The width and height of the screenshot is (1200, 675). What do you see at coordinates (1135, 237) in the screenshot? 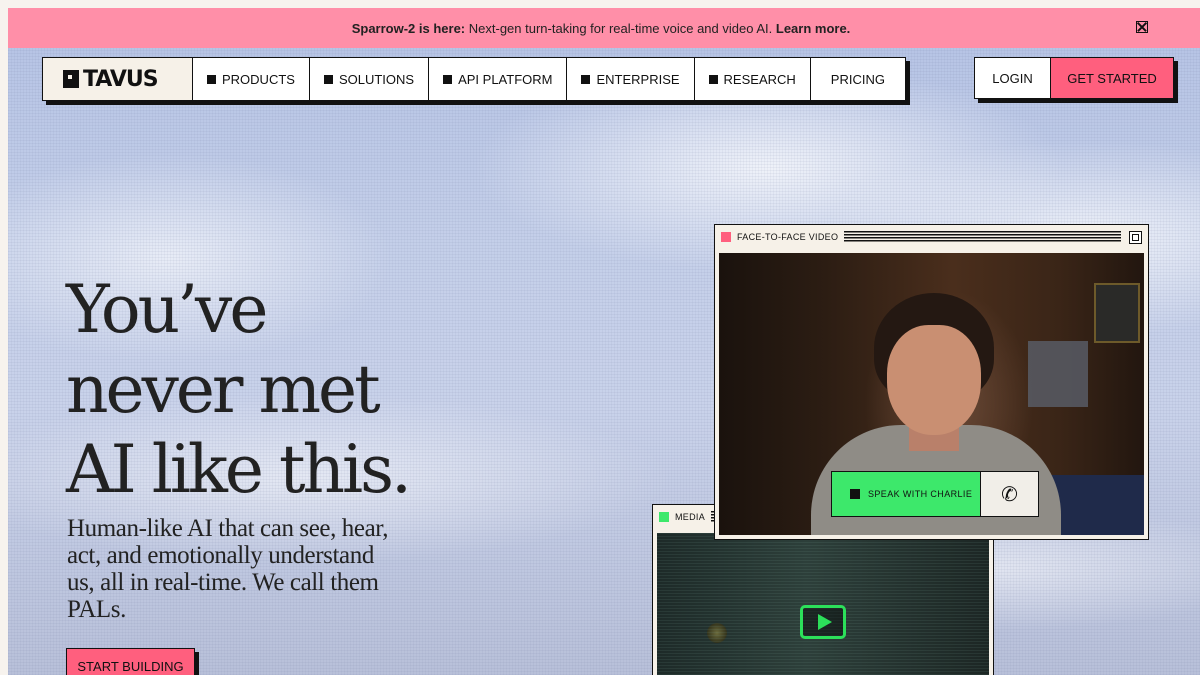
I see `maximize-icon` at bounding box center [1135, 237].